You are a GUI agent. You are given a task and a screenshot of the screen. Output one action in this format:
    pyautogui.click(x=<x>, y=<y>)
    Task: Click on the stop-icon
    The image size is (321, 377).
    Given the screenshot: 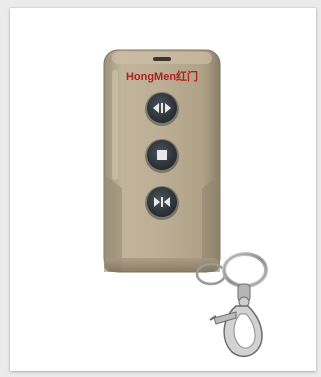 What is the action you would take?
    pyautogui.click(x=162, y=155)
    